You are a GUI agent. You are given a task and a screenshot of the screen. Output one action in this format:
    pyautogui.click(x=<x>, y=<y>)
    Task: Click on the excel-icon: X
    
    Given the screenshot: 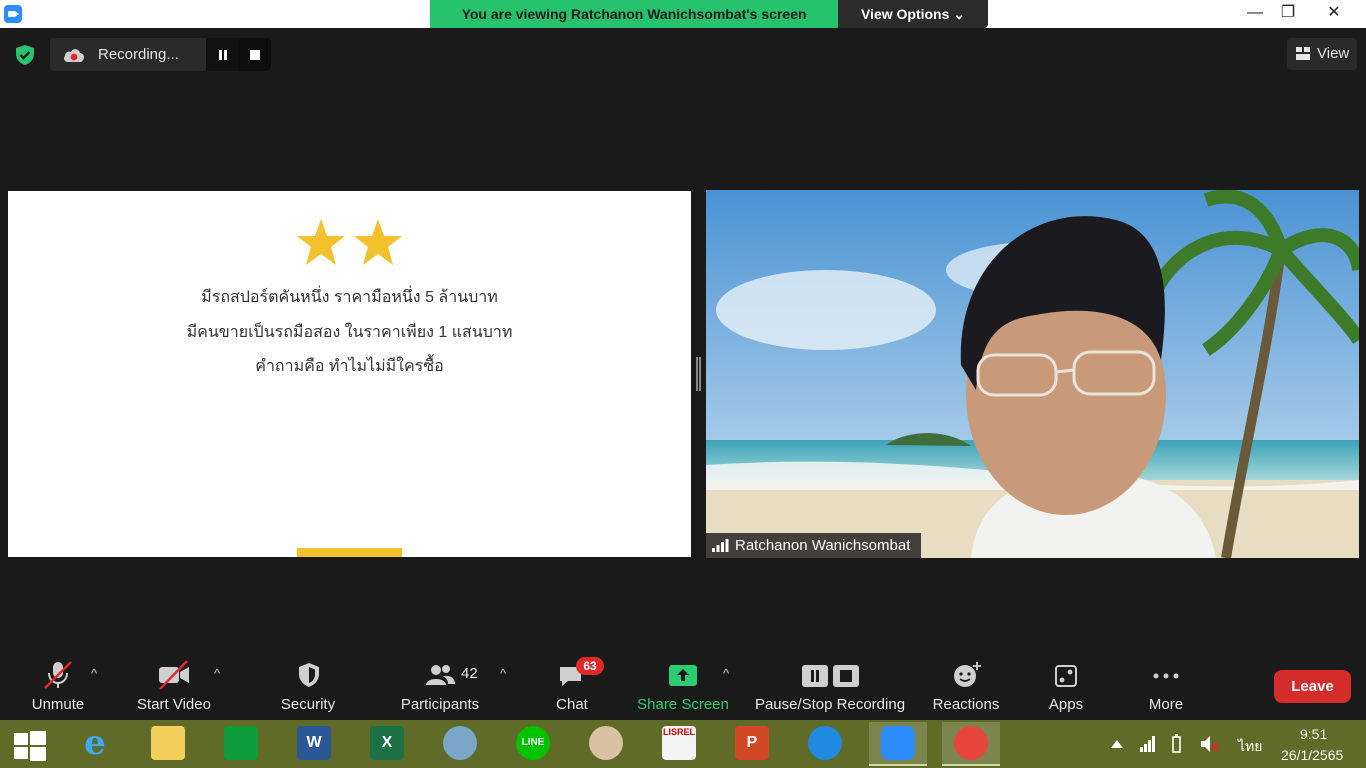 What is the action you would take?
    pyautogui.click(x=387, y=743)
    